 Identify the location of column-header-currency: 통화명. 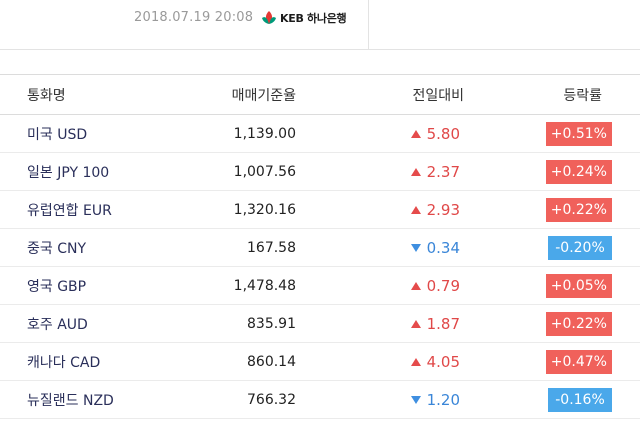
(46, 95).